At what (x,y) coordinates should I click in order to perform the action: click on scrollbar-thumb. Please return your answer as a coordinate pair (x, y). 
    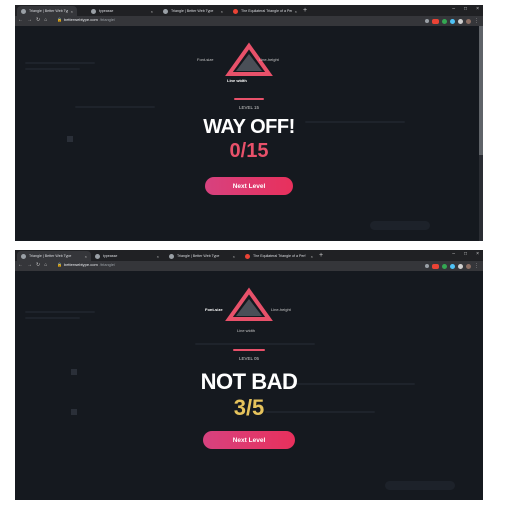
    Looking at the image, I should click on (481, 90).